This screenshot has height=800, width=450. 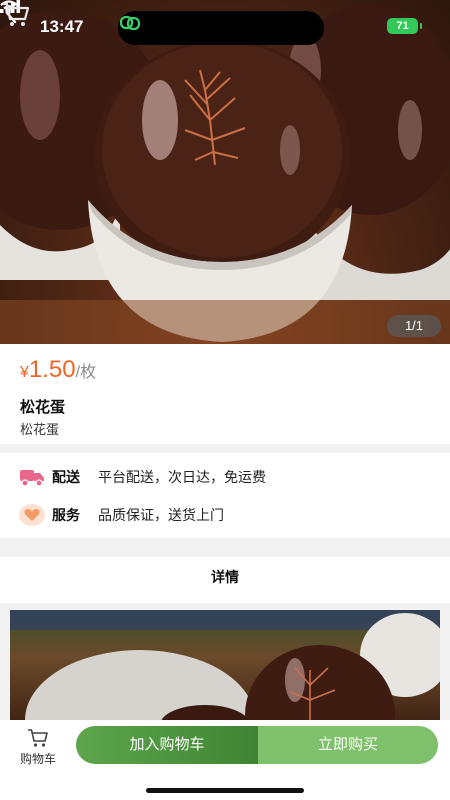 I want to click on detail-egg-photo, so click(x=225, y=670).